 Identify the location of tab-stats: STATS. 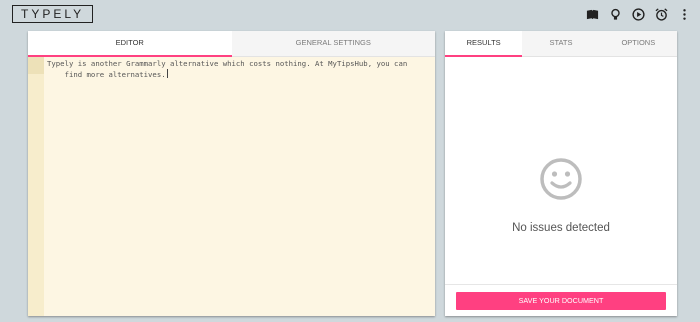
(560, 43).